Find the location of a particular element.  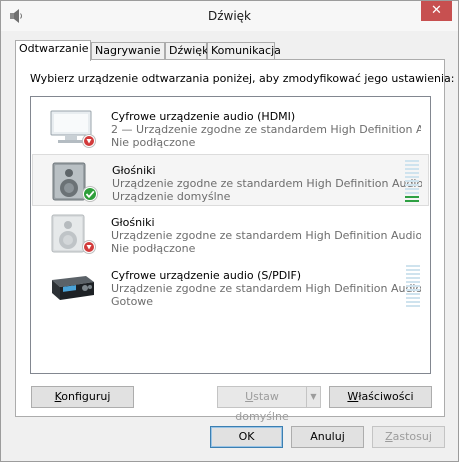

tab-recording: Nagrywanie is located at coordinates (128, 51).